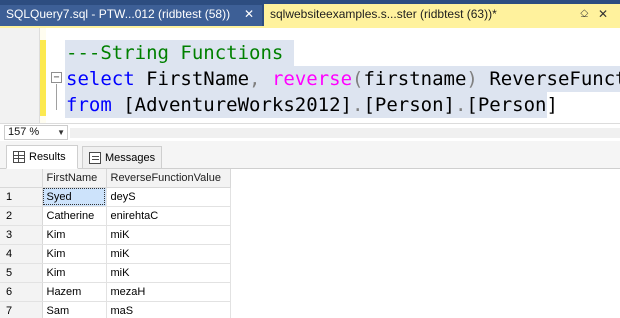  Describe the element at coordinates (168, 178) in the screenshot. I see `column-header-reversefunctionvalue: ReverseFunctionValue` at that location.